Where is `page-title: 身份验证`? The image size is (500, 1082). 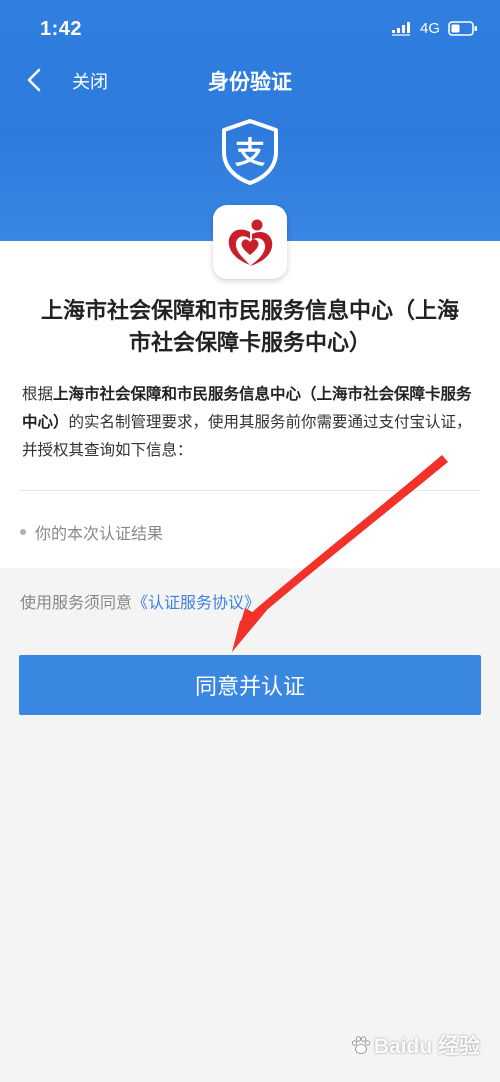 page-title: 身份验证 is located at coordinates (250, 82).